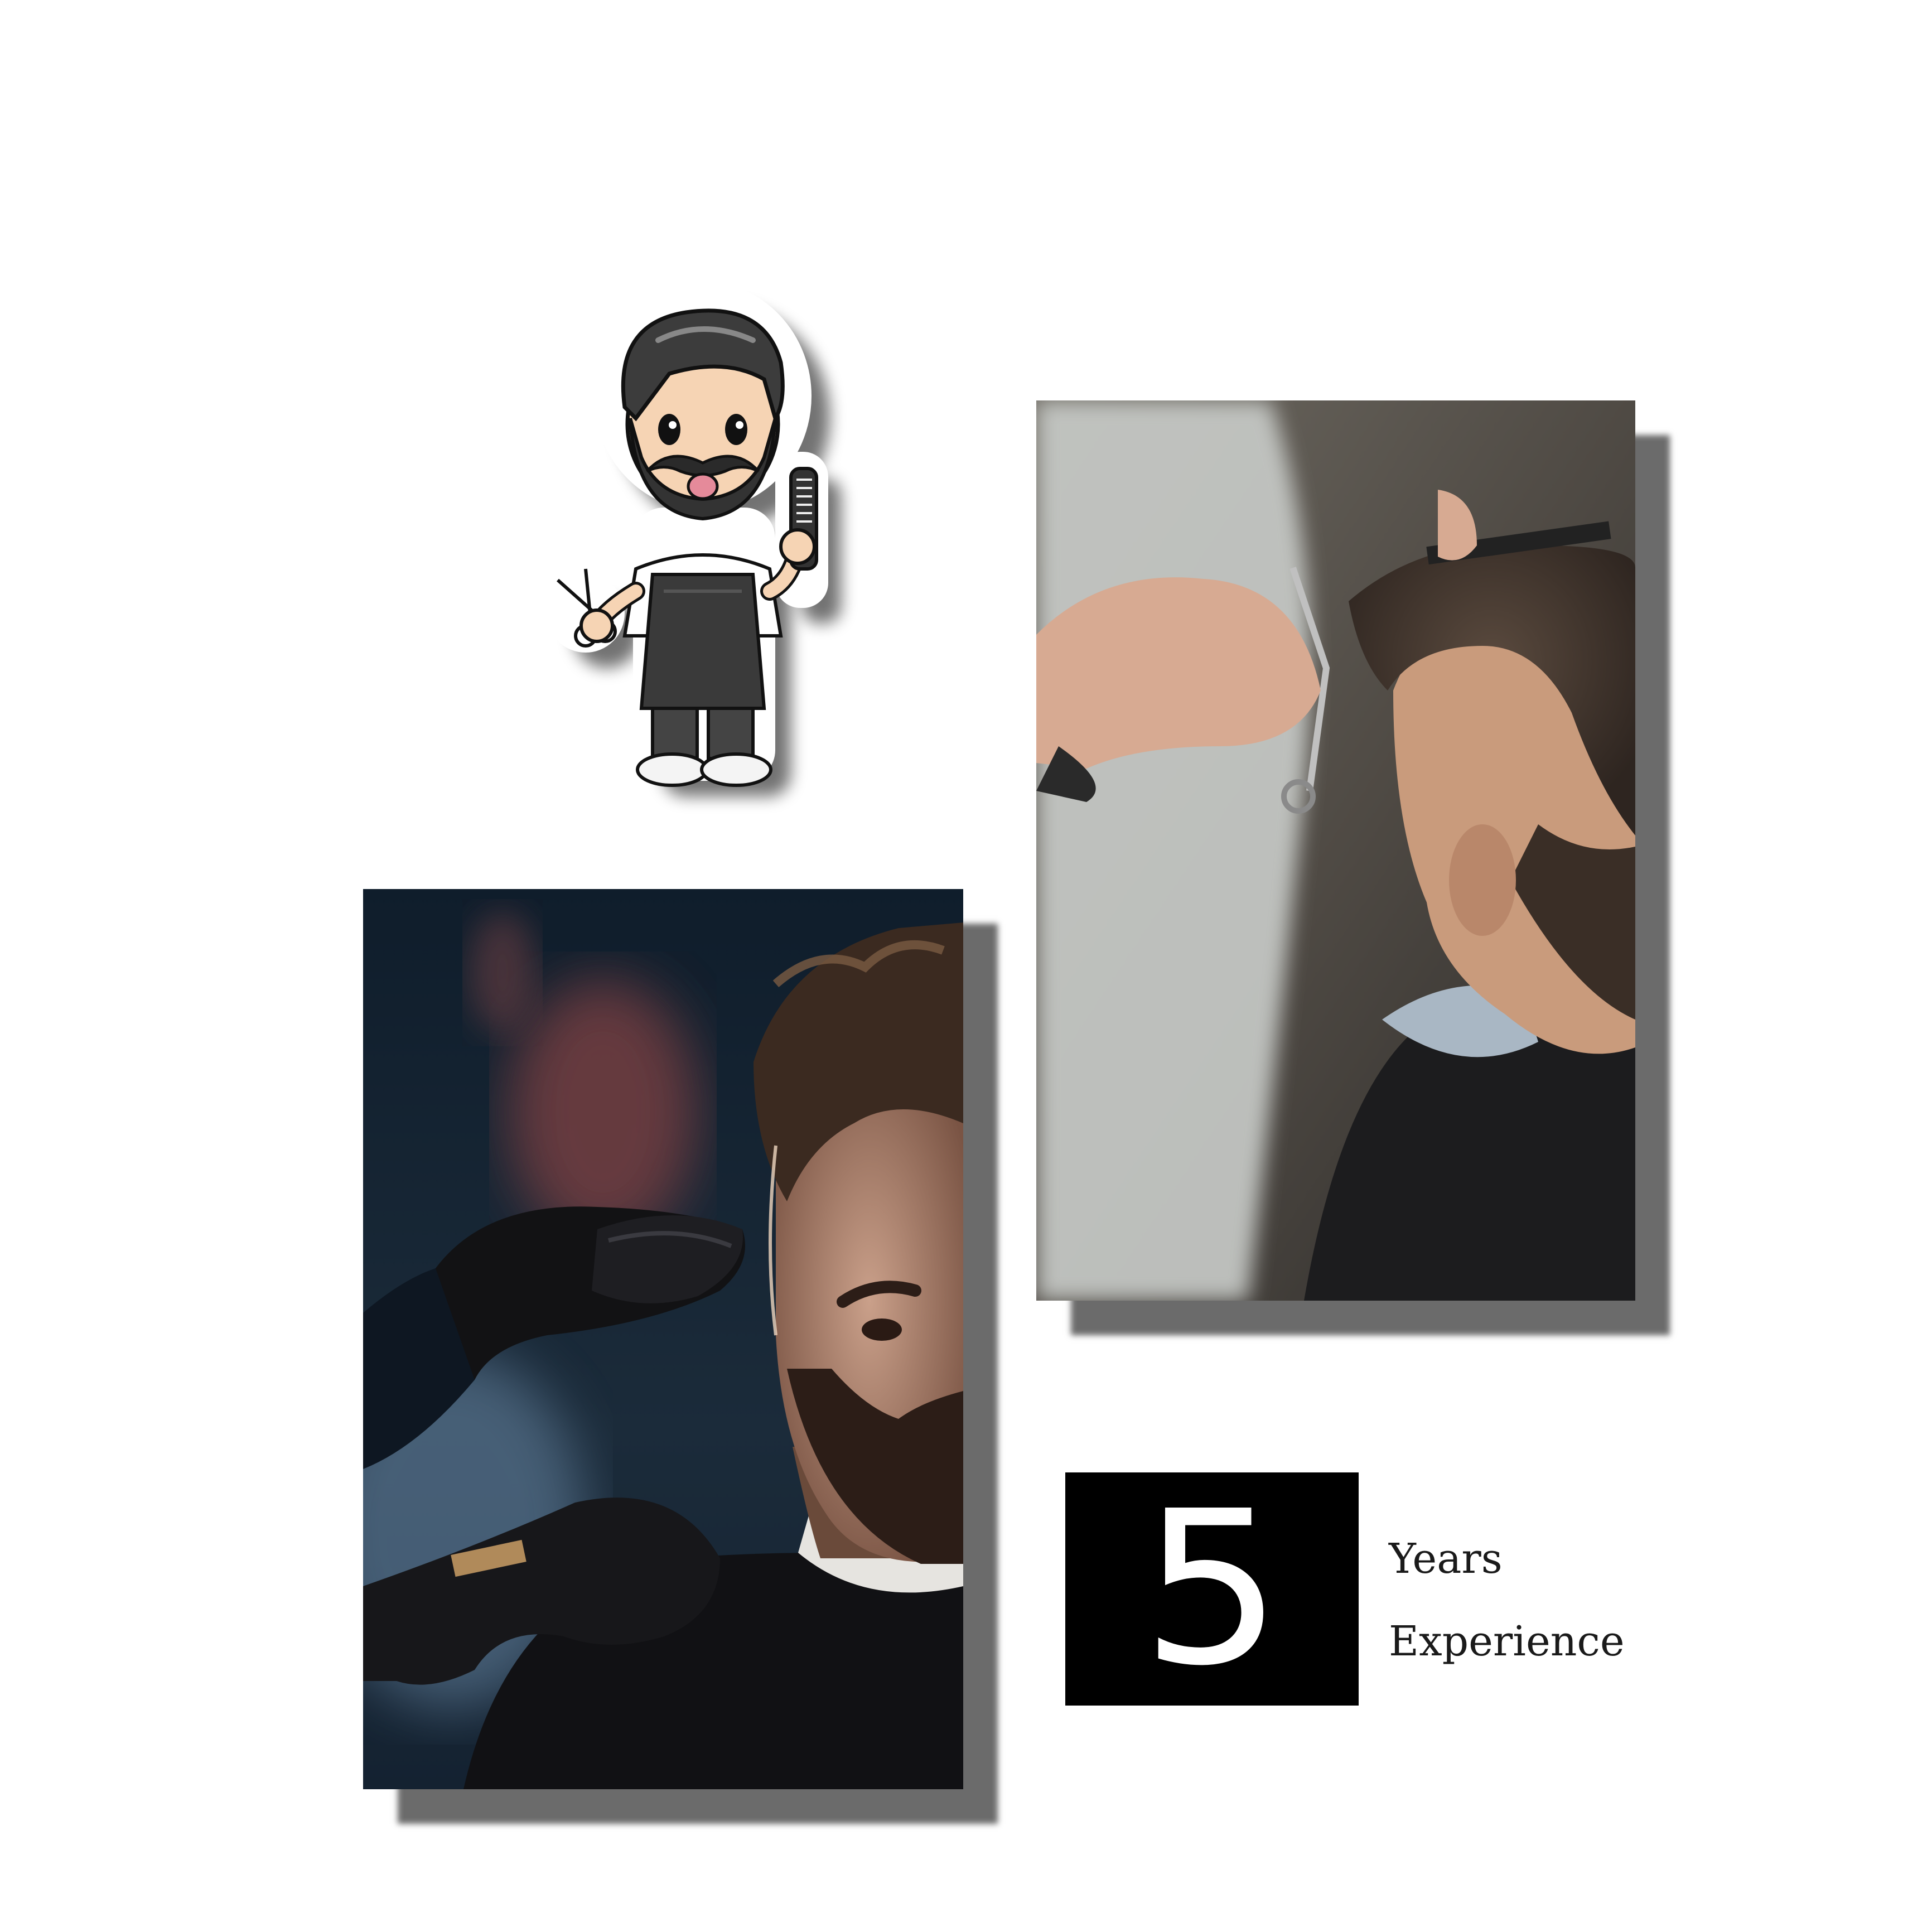  I want to click on experience-label-experience: Experience, so click(1507, 1641).